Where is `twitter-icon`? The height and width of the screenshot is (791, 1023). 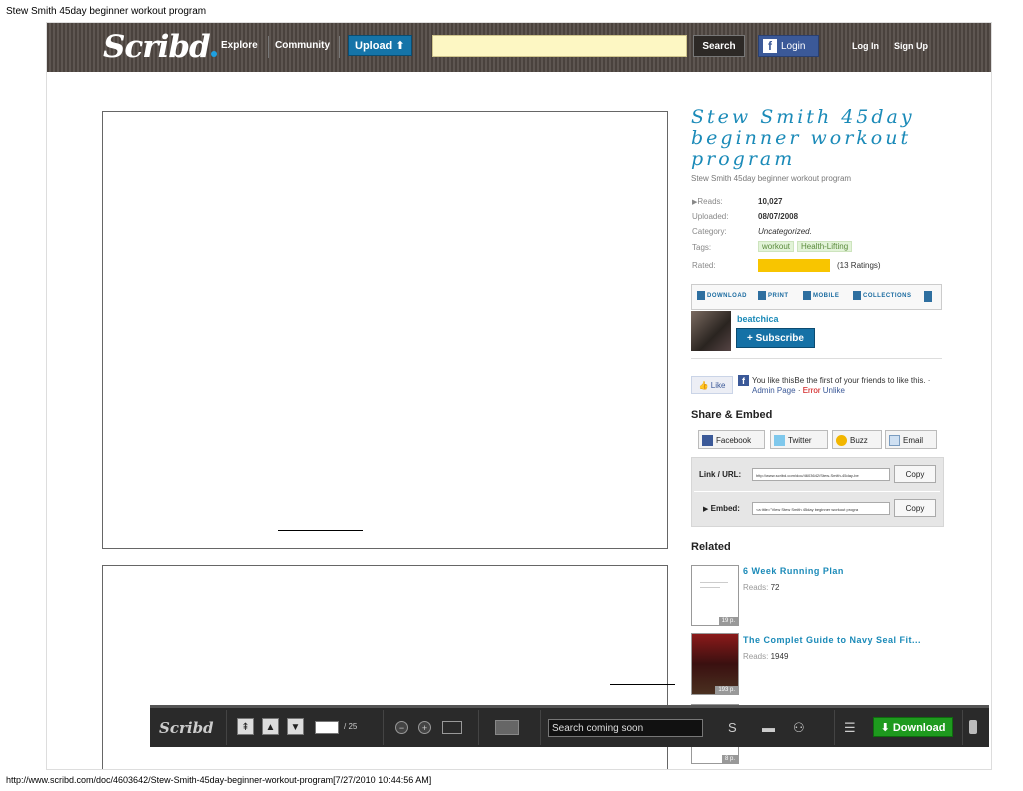 twitter-icon is located at coordinates (779, 441).